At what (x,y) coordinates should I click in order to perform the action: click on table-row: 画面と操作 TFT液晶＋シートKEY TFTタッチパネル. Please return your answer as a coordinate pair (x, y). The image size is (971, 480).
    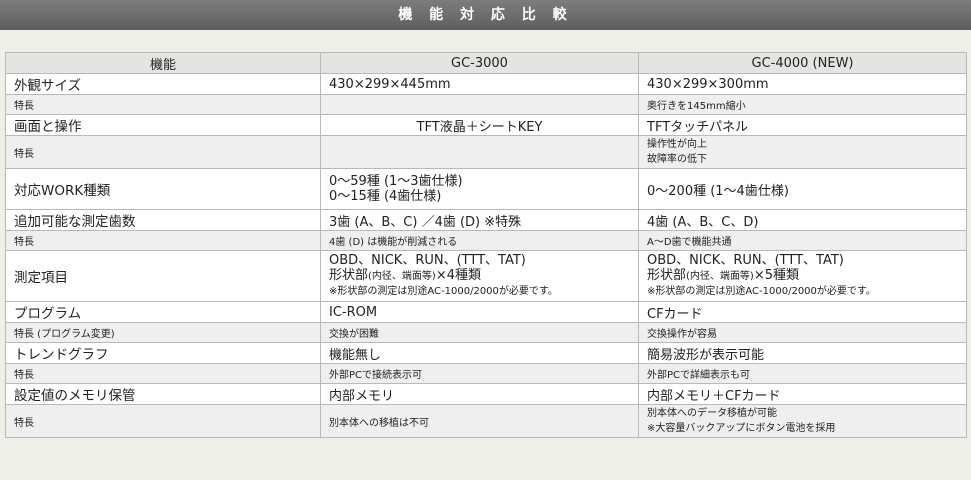
    Looking at the image, I should click on (486, 125).